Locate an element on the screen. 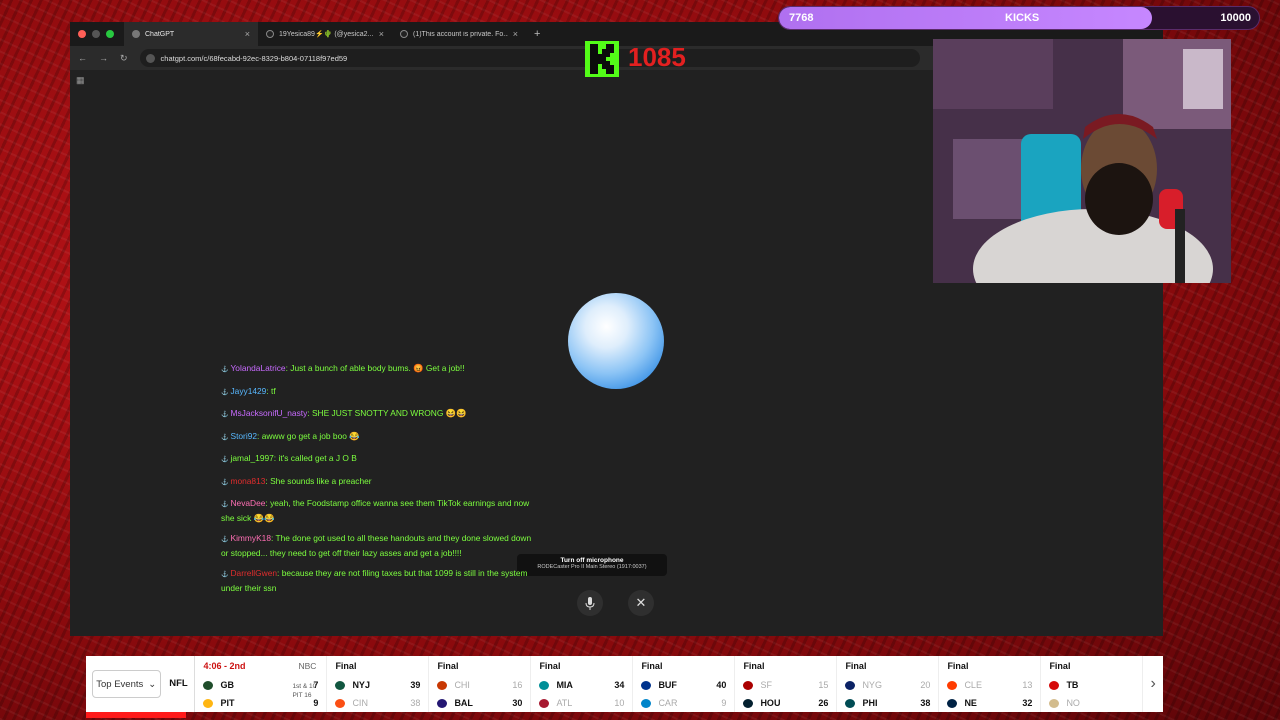 This screenshot has height=720, width=1280. back-arrow-icon: ← is located at coordinates (82, 58).